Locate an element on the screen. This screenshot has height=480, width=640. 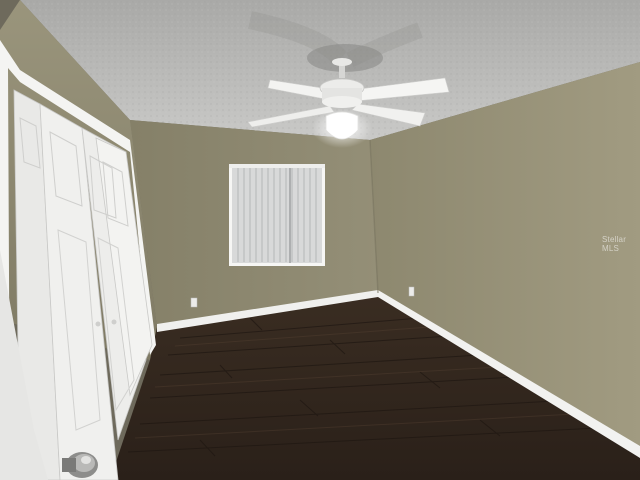
outlet-right is located at coordinates (411, 291).